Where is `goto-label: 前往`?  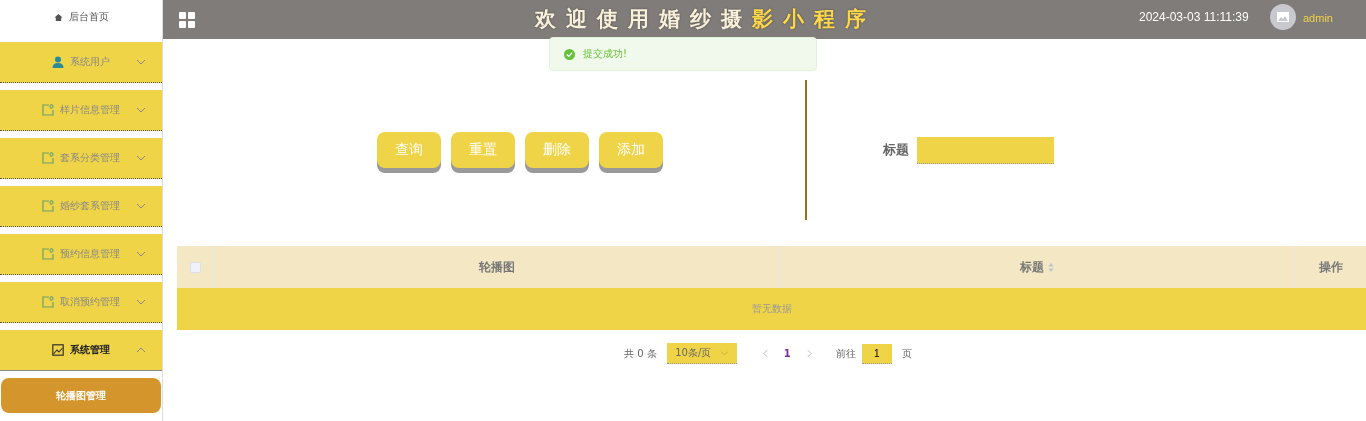
goto-label: 前往 is located at coordinates (845, 353).